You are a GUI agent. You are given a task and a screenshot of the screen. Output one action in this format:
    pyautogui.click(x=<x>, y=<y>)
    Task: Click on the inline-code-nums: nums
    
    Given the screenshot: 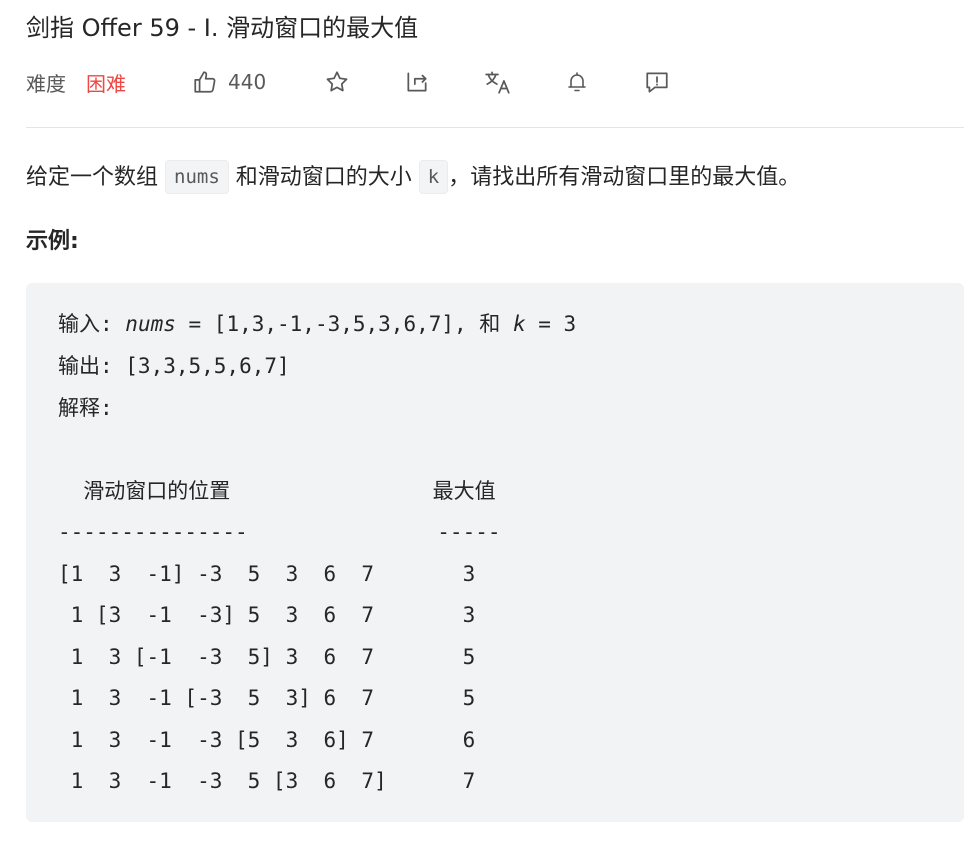 What is the action you would take?
    pyautogui.click(x=197, y=177)
    